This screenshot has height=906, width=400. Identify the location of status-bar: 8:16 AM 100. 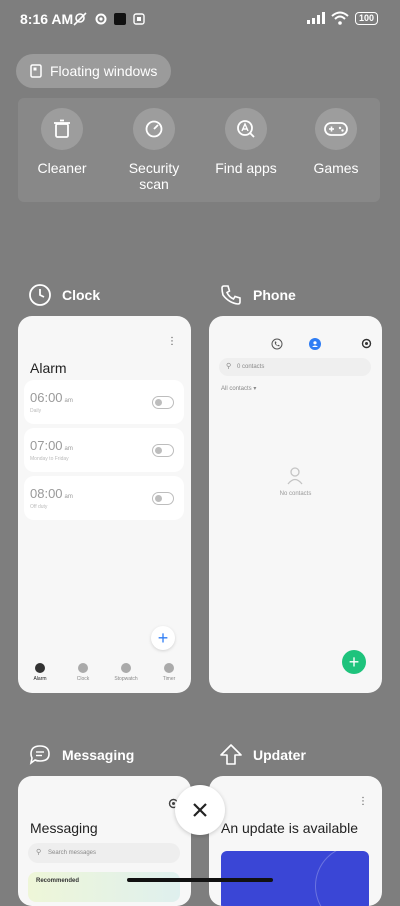
(200, 20).